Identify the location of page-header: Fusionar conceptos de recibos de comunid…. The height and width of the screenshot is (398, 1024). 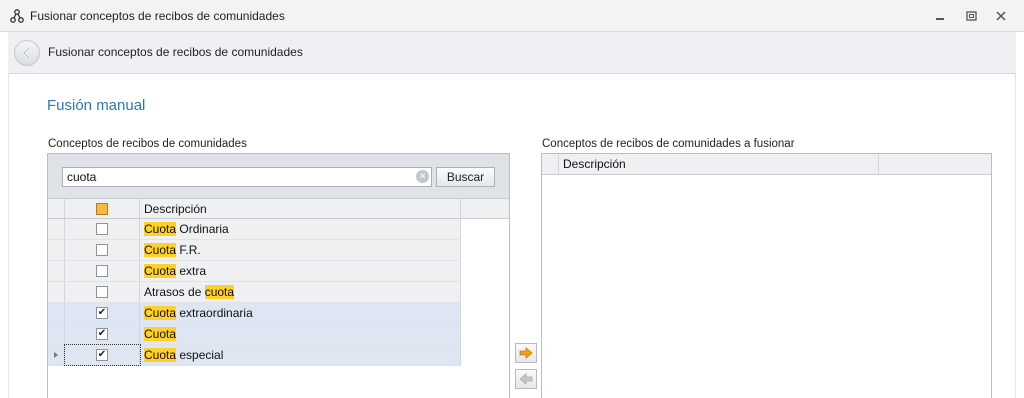
(512, 53).